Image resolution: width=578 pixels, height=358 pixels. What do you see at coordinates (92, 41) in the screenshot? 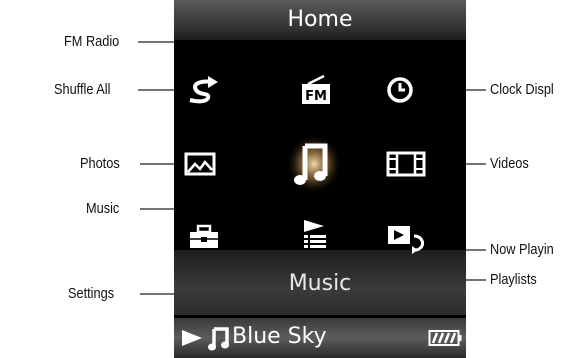
I see `callout-fm-radio: FM Radio` at bounding box center [92, 41].